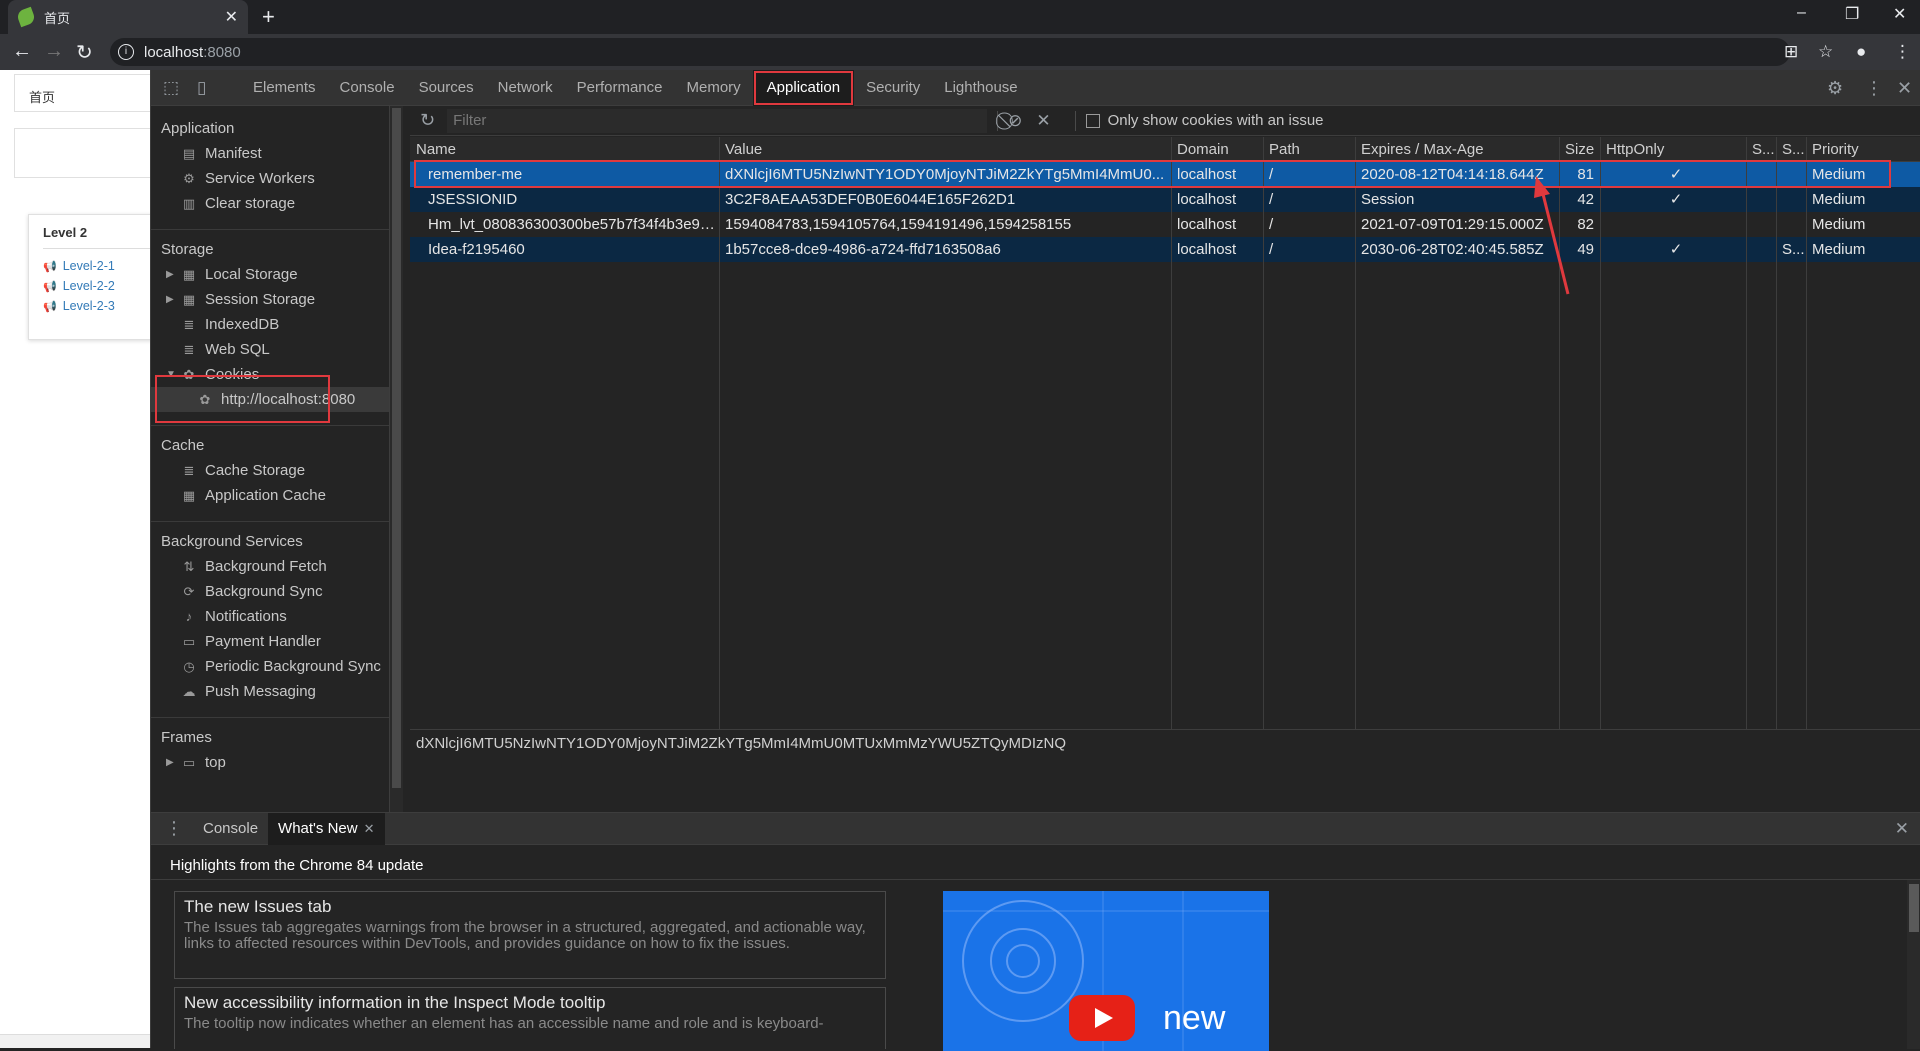 The image size is (1920, 1051). Describe the element at coordinates (1801, 13) in the screenshot. I see `minimize-icon: –` at that location.